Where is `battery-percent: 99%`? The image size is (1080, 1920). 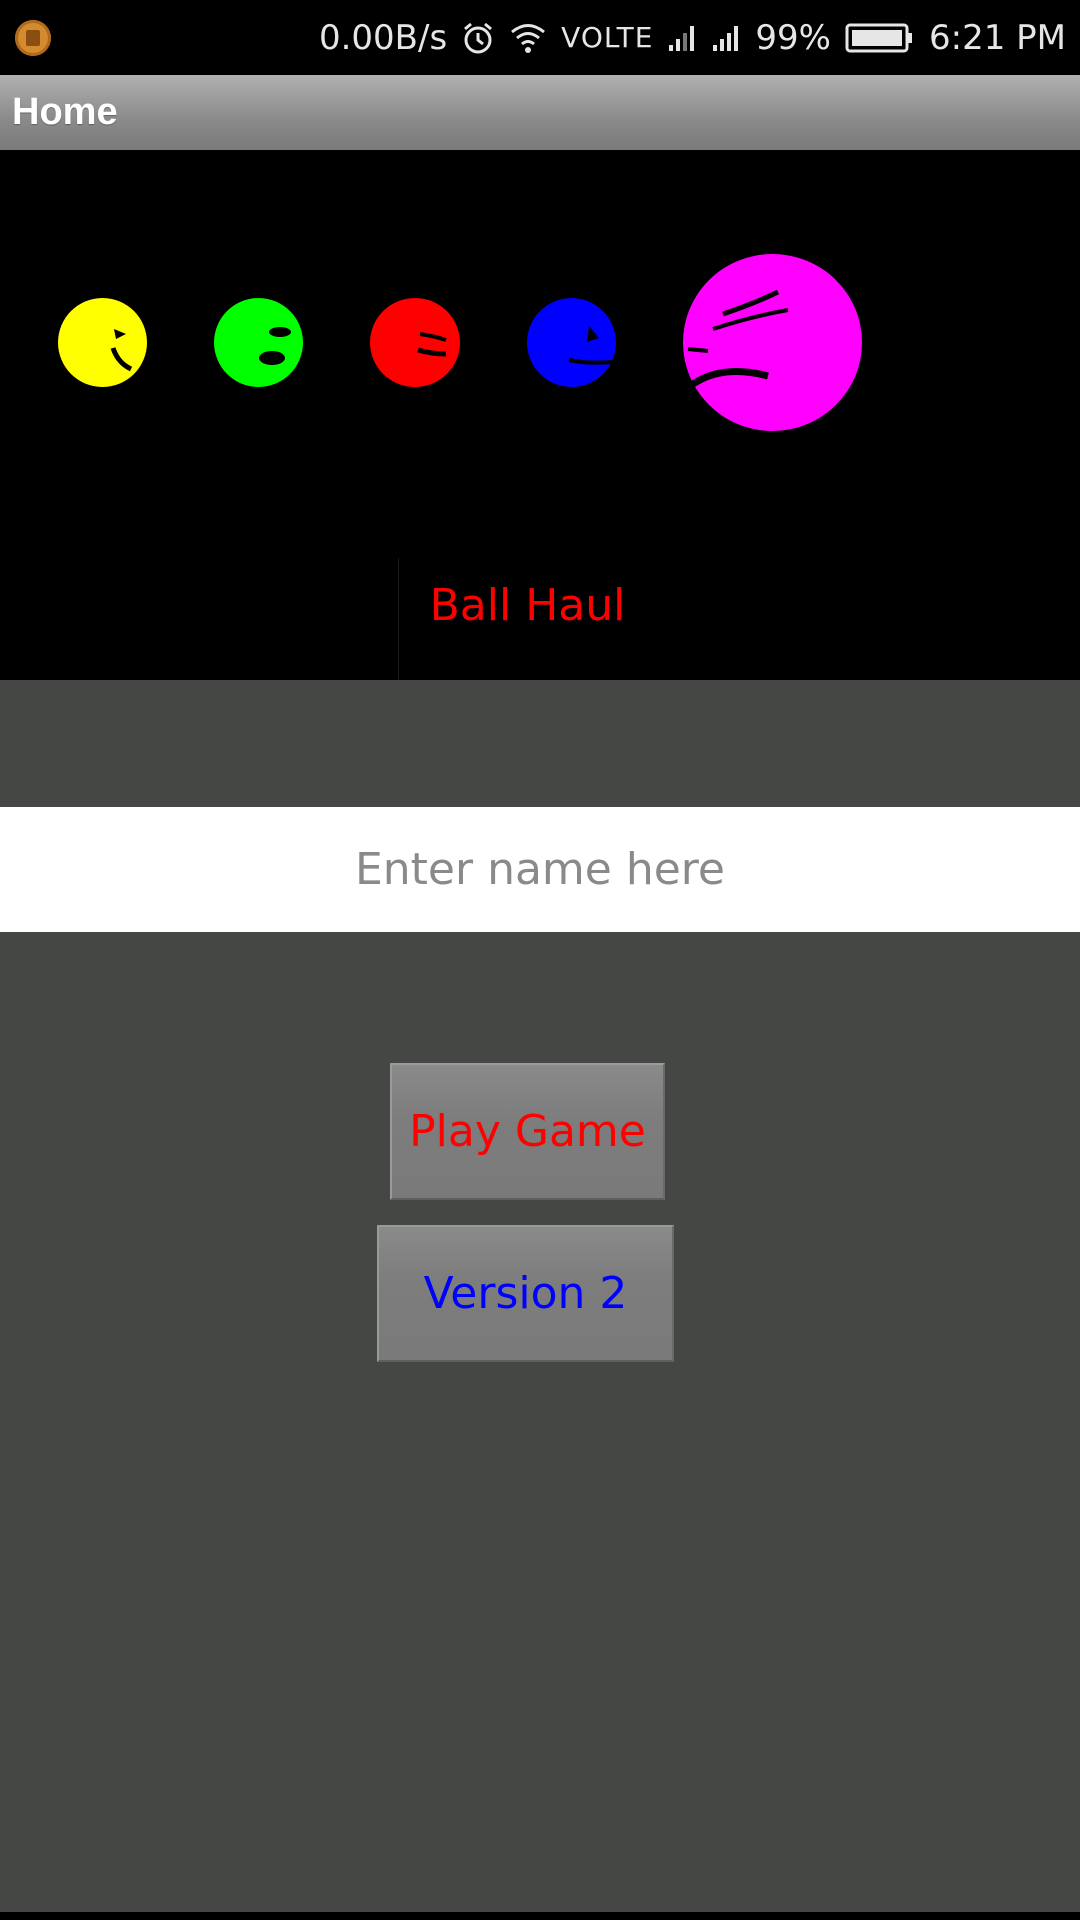 battery-percent: 99% is located at coordinates (793, 37).